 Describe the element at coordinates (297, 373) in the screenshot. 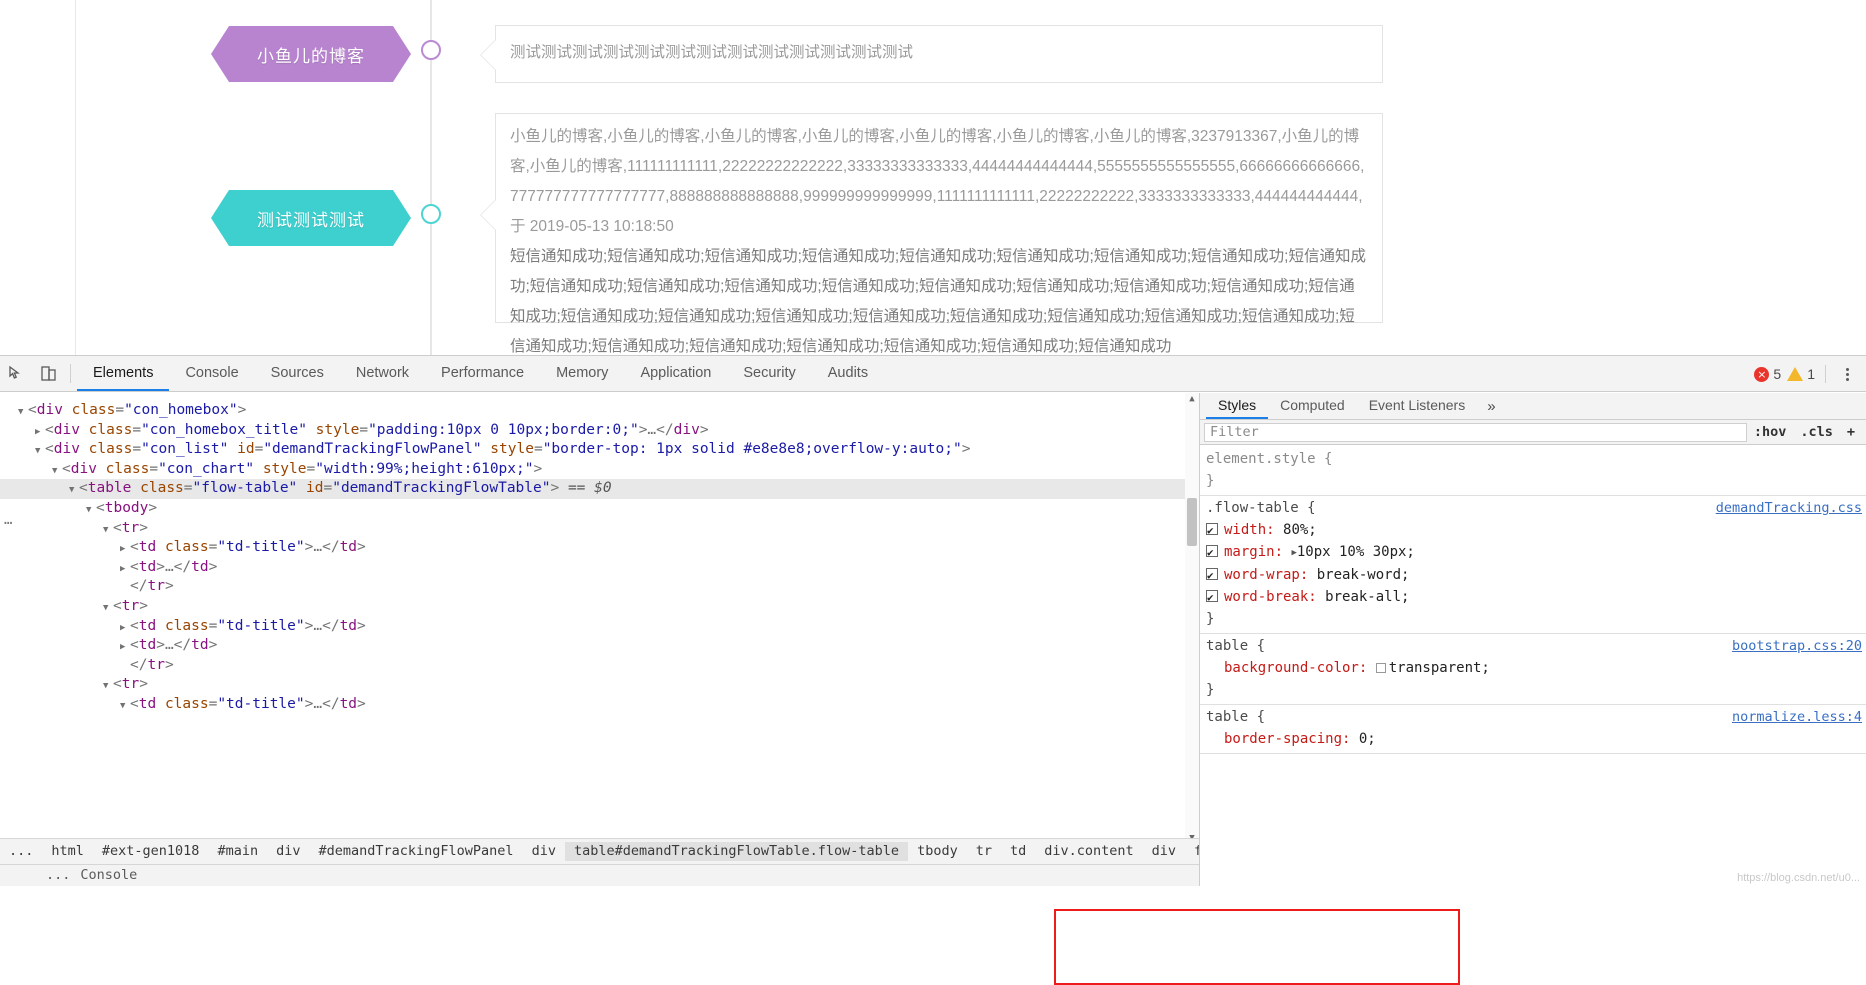

I see `tab-sources: Sources` at that location.